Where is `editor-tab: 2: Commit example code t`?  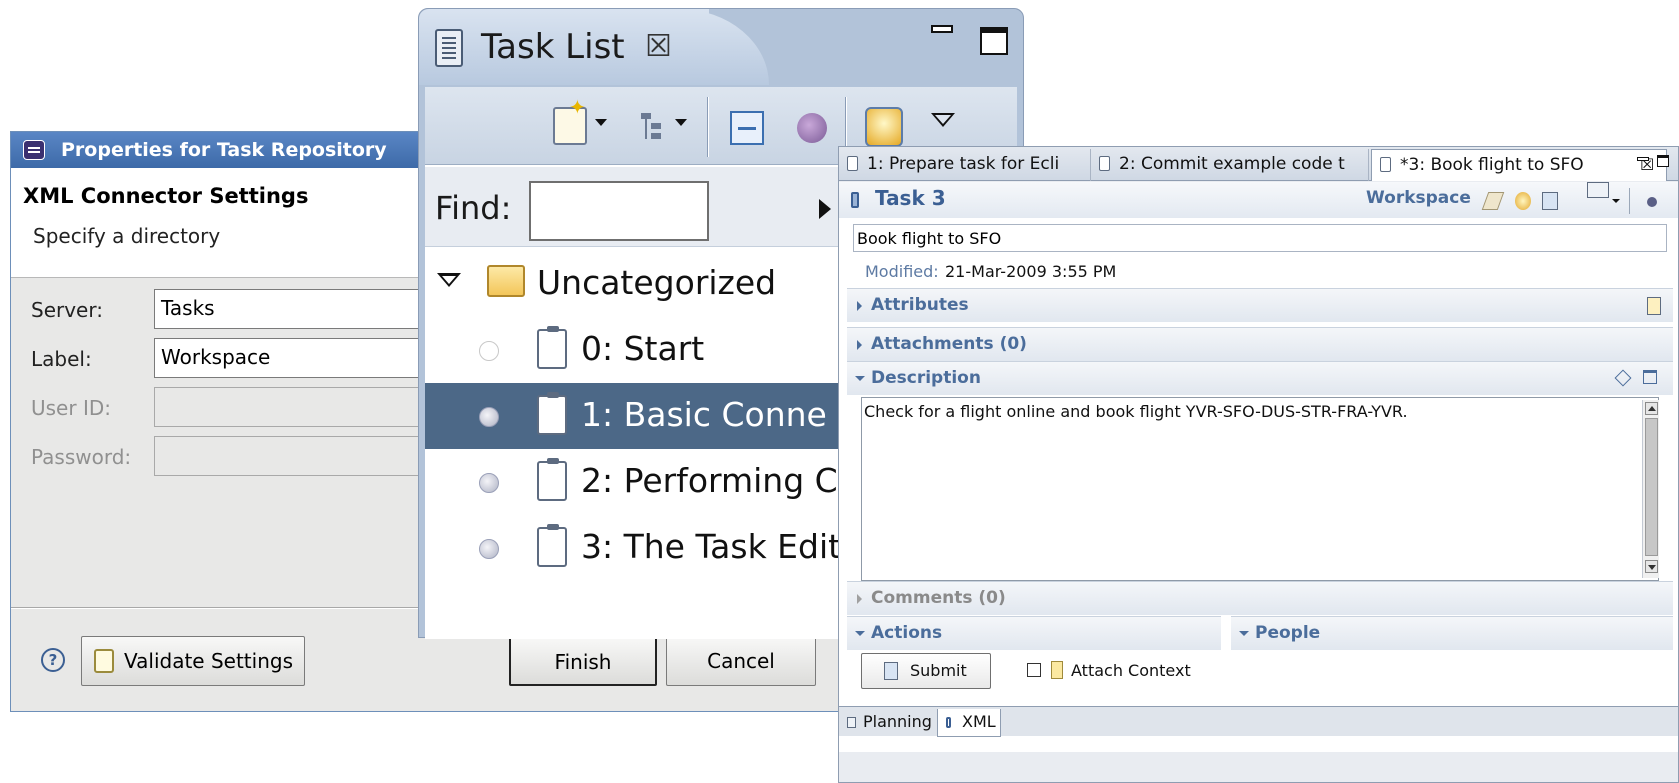 editor-tab: 2: Commit example code t is located at coordinates (1230, 165).